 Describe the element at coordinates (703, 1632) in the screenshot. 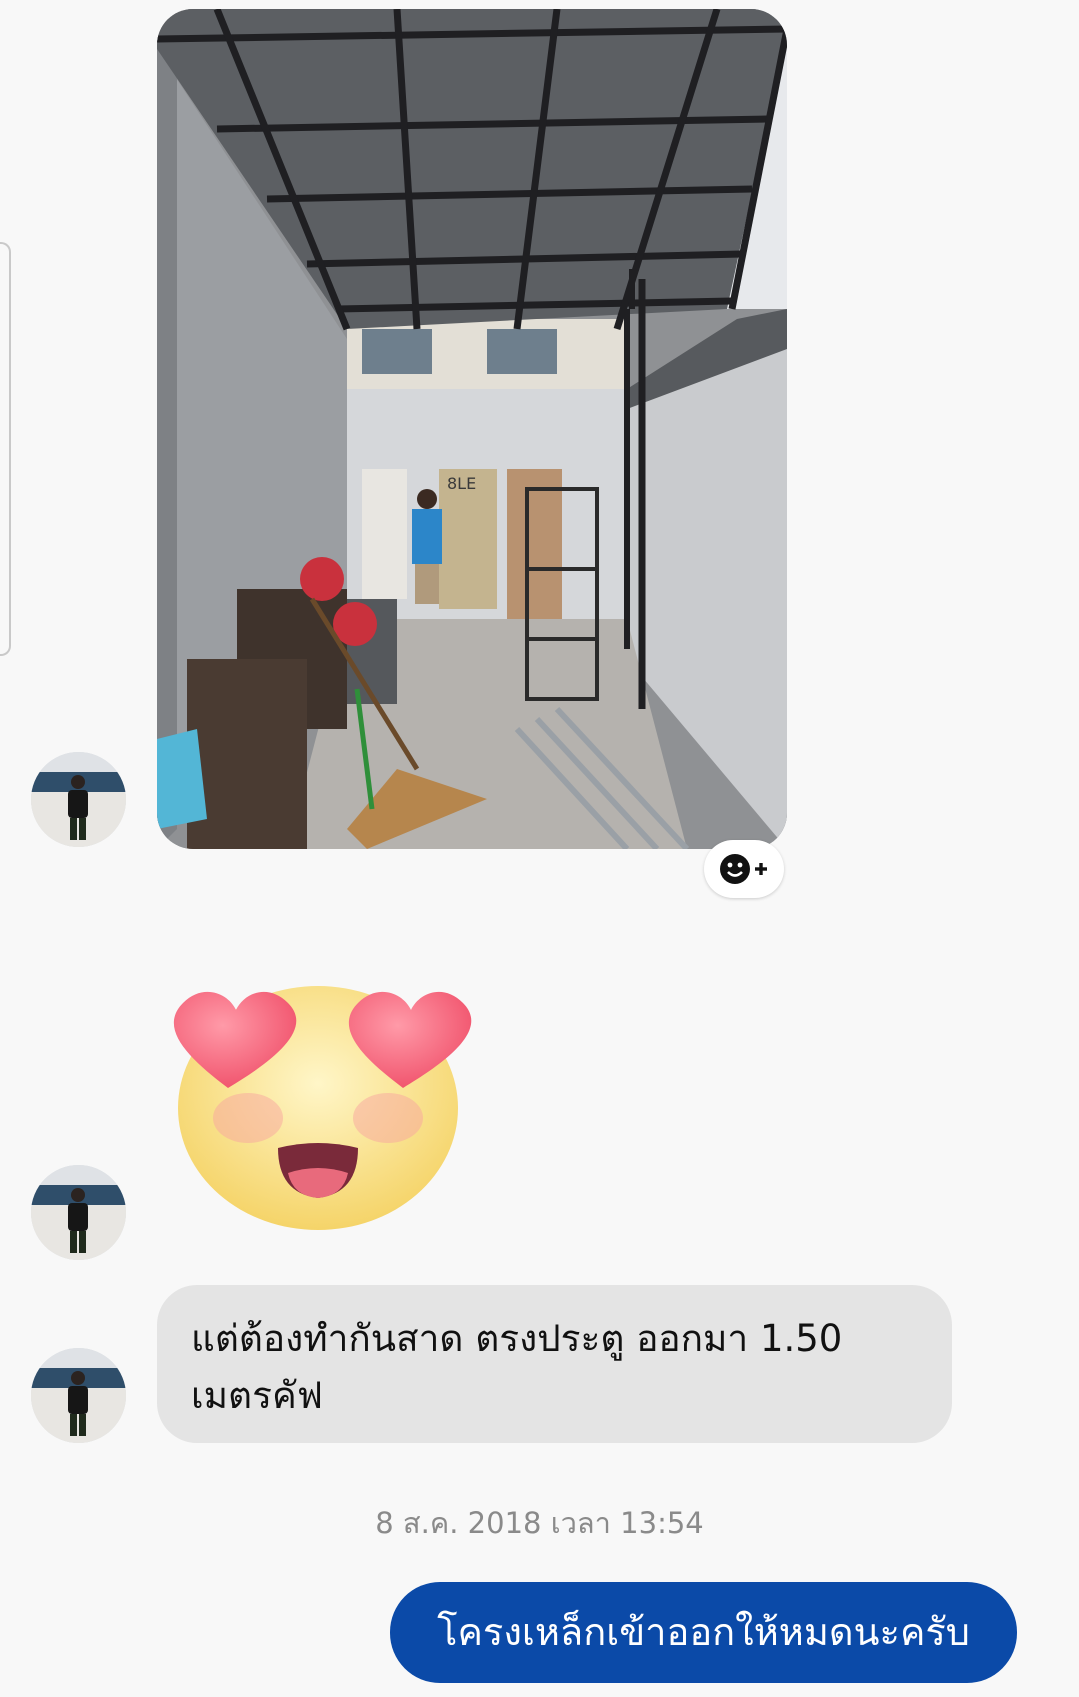

I see `outgoing-message-bubble: โครงเหล็กเข้าออกให้หมดนะครับ` at that location.